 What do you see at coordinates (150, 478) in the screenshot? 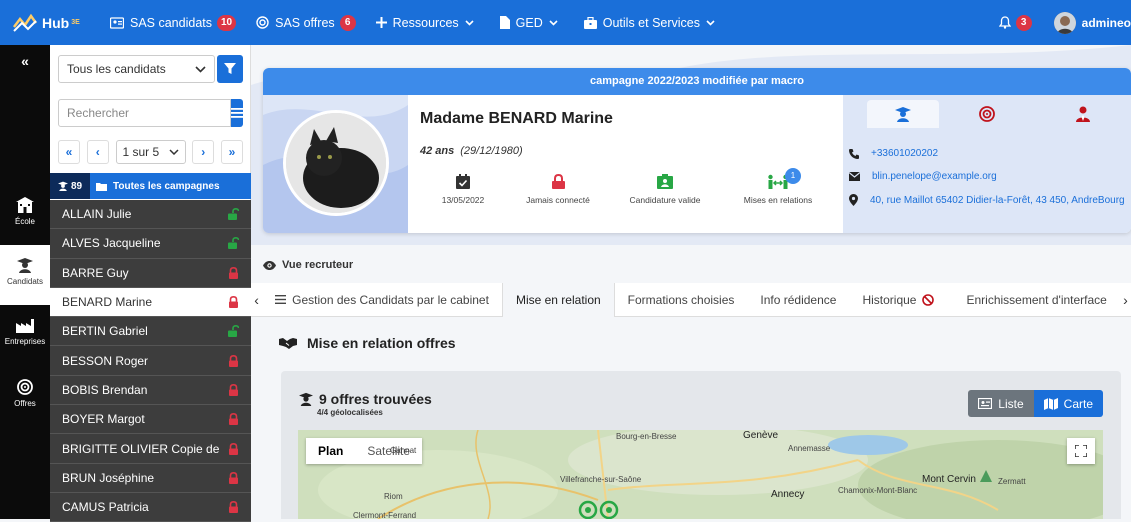
I see `candidate-list-item: BRUN Joséphine` at bounding box center [150, 478].